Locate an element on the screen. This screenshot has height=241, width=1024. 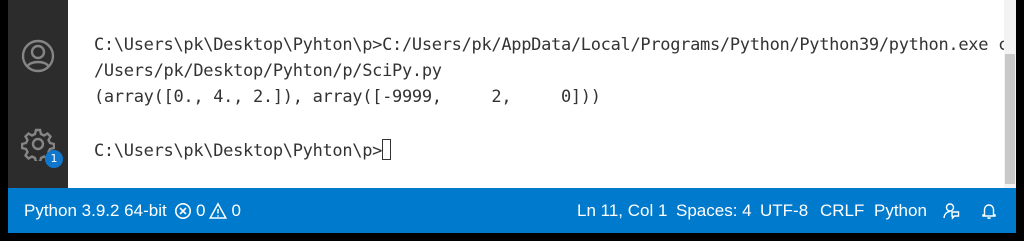
feedback-icon is located at coordinates (951, 211).